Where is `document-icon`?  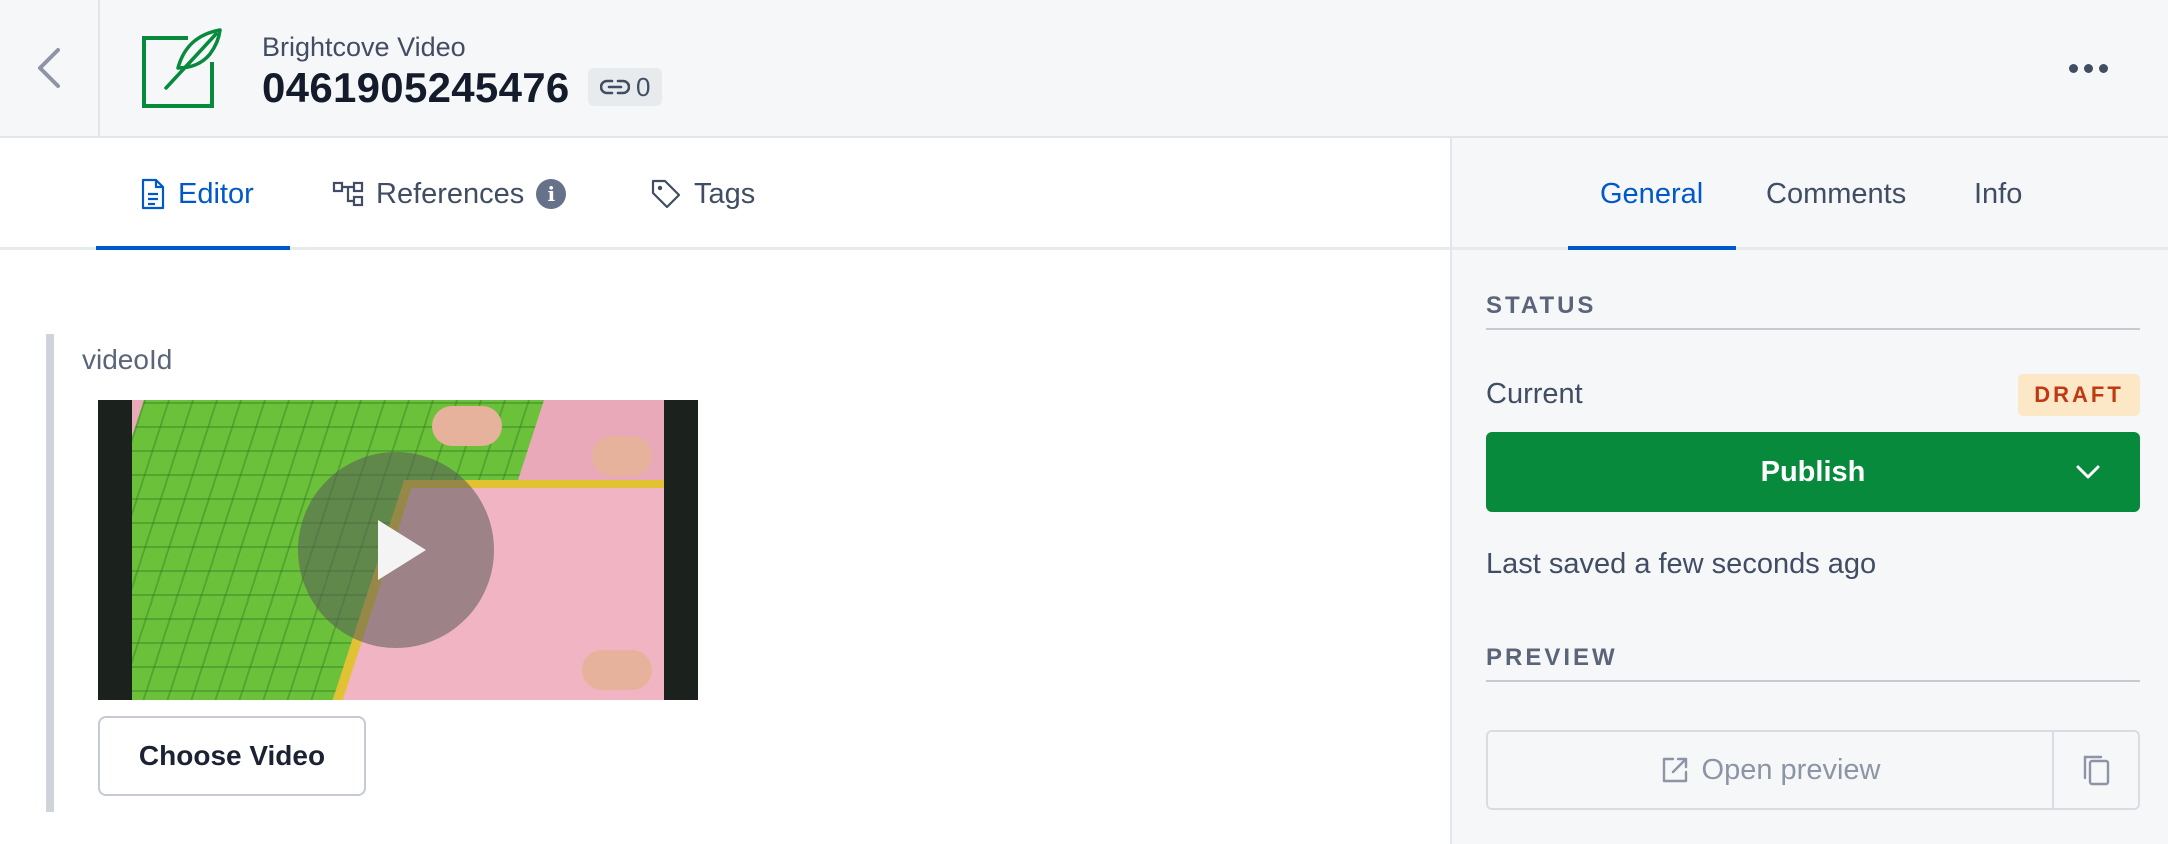 document-icon is located at coordinates (153, 194).